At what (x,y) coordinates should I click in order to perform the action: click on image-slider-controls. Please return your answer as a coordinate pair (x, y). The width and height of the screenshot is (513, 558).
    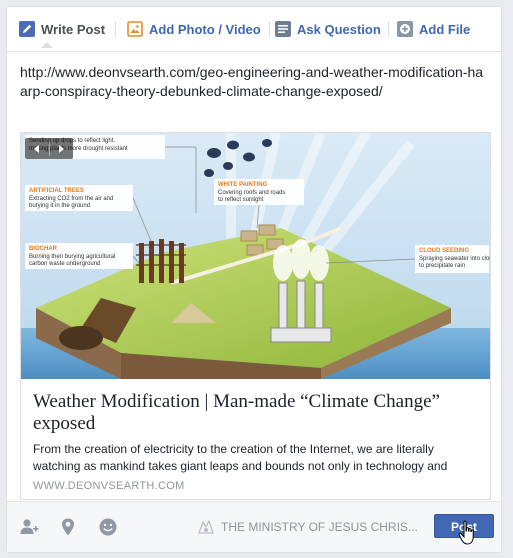
    Looking at the image, I should click on (49, 148).